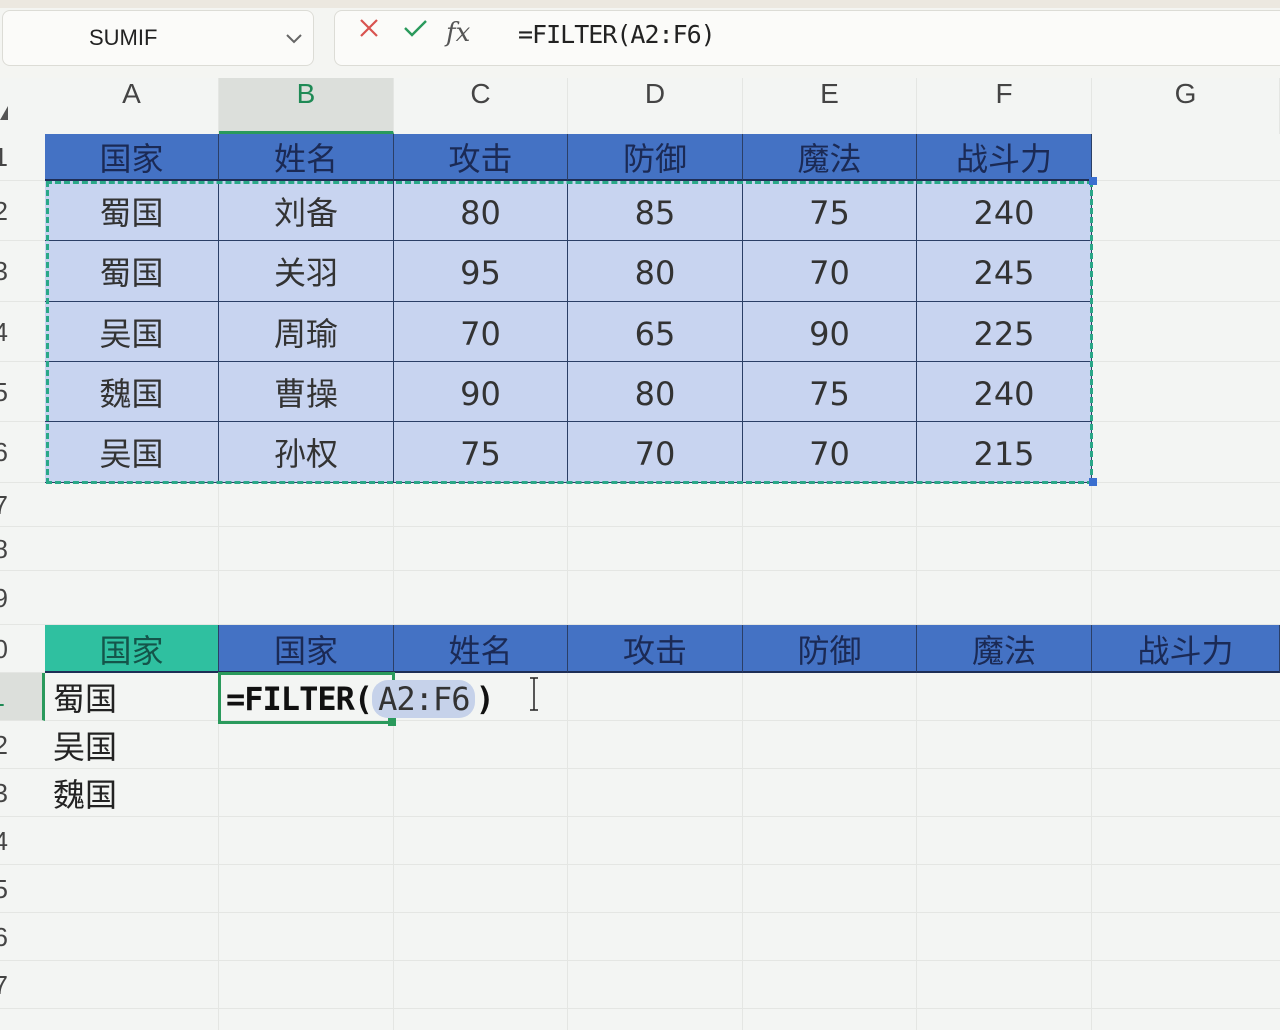 Image resolution: width=1280 pixels, height=1030 pixels. Describe the element at coordinates (655, 649) in the screenshot. I see `result-header-cell: 攻击` at that location.